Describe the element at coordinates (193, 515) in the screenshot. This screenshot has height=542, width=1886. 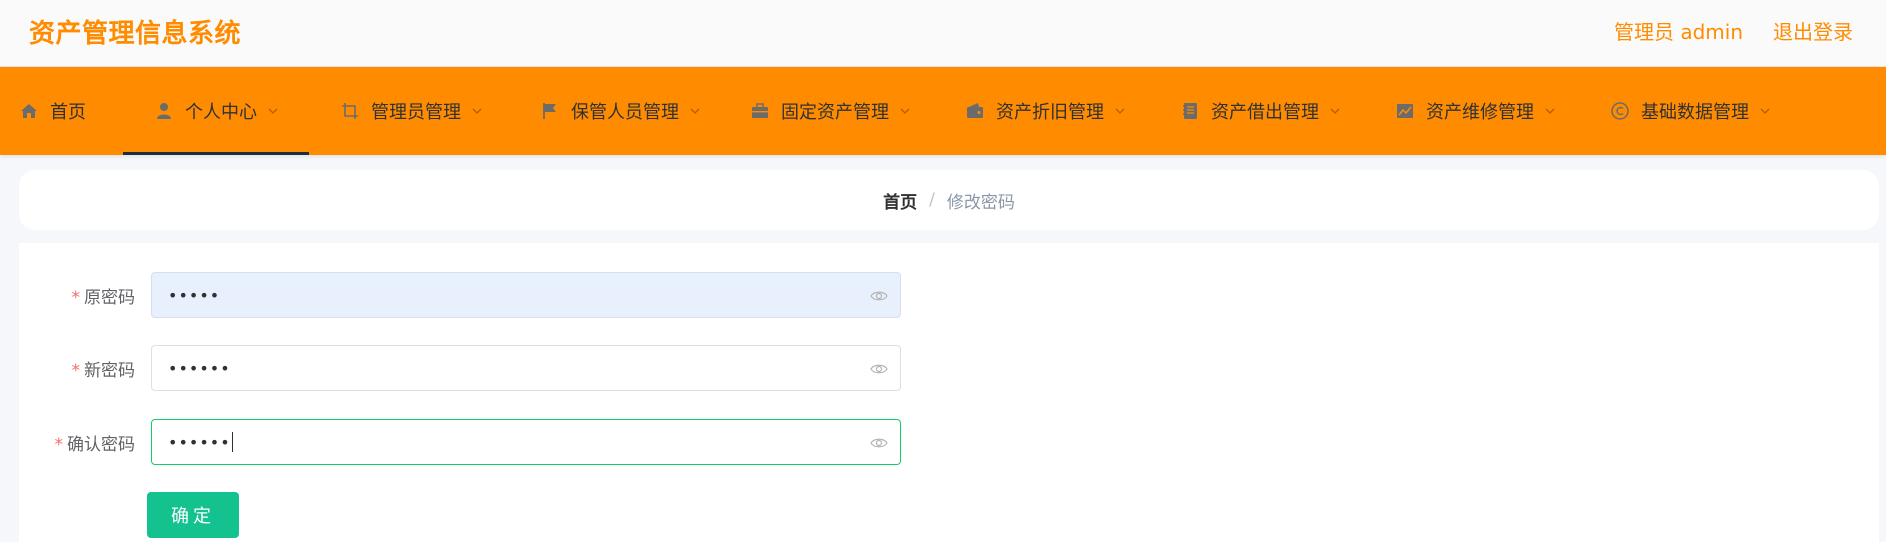
I see `submit-button: 确定` at that location.